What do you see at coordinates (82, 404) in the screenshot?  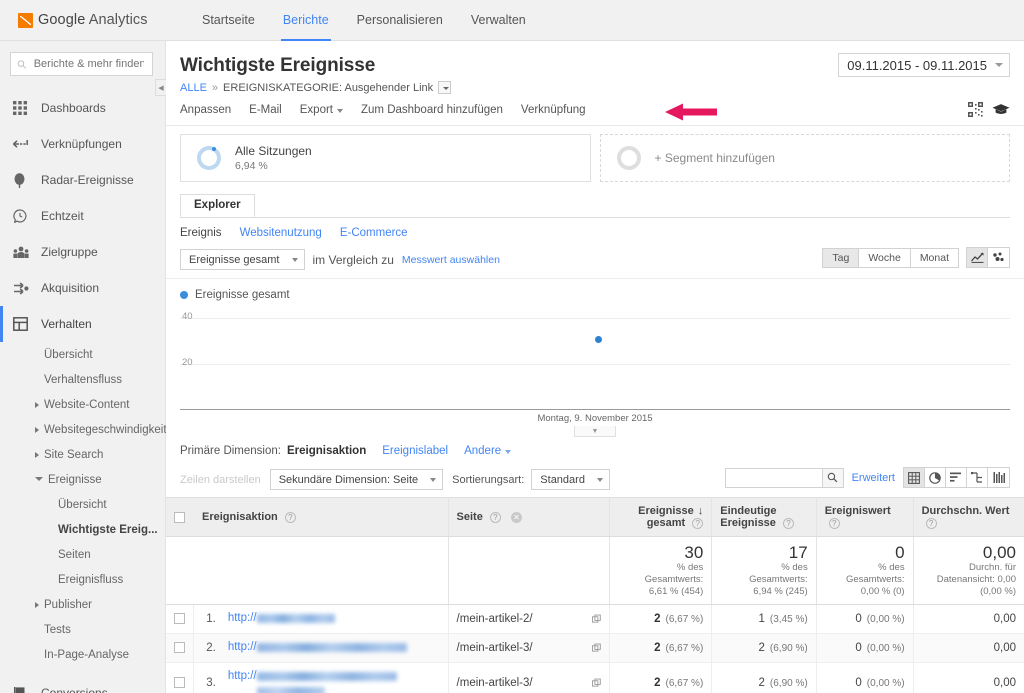 I see `sidebar-sub-website-content: Website-Content` at bounding box center [82, 404].